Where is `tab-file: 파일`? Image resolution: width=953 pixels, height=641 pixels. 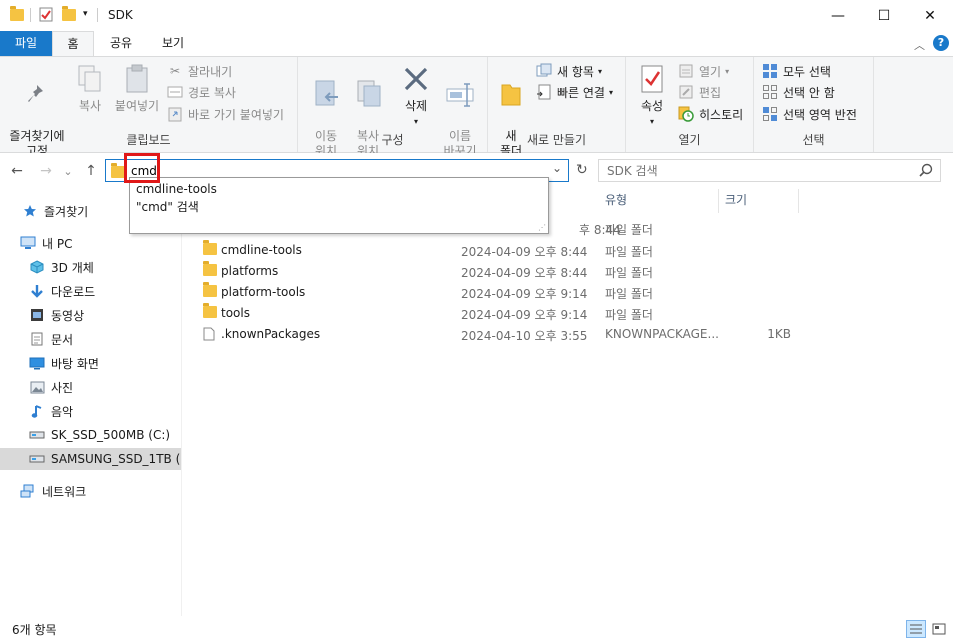 tab-file: 파일 is located at coordinates (26, 43).